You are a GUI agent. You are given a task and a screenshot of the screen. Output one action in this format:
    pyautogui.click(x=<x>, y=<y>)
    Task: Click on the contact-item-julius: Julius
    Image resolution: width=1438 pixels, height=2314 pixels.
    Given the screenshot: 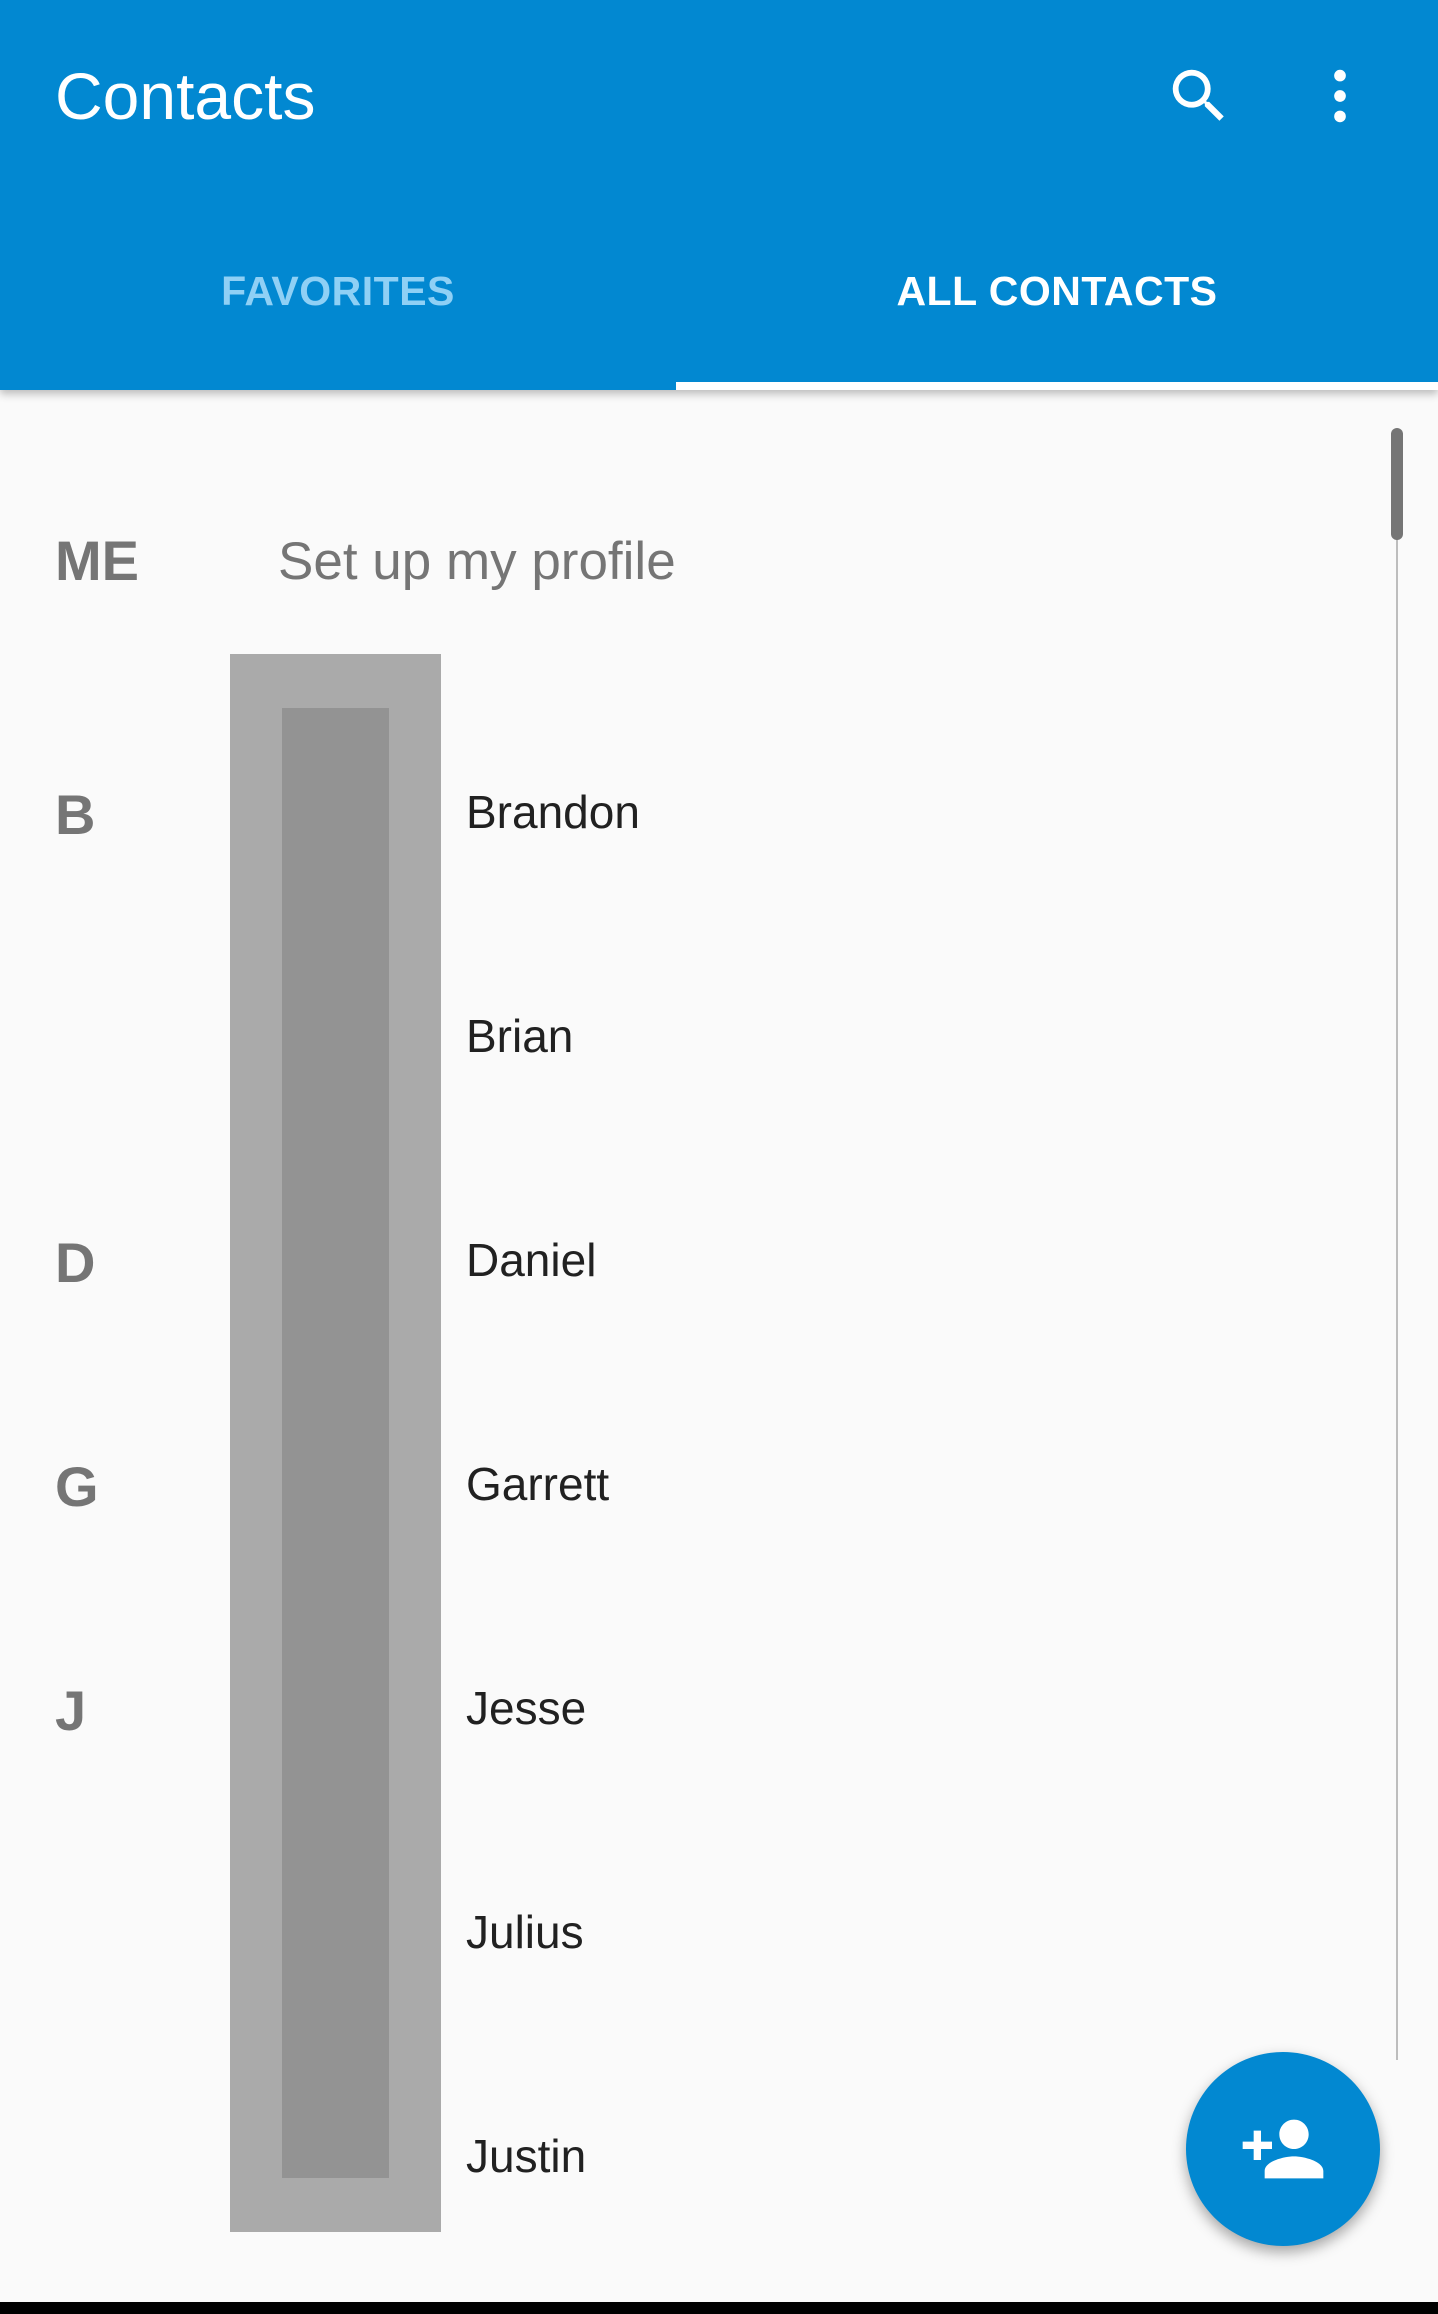 What is the action you would take?
    pyautogui.click(x=525, y=1932)
    